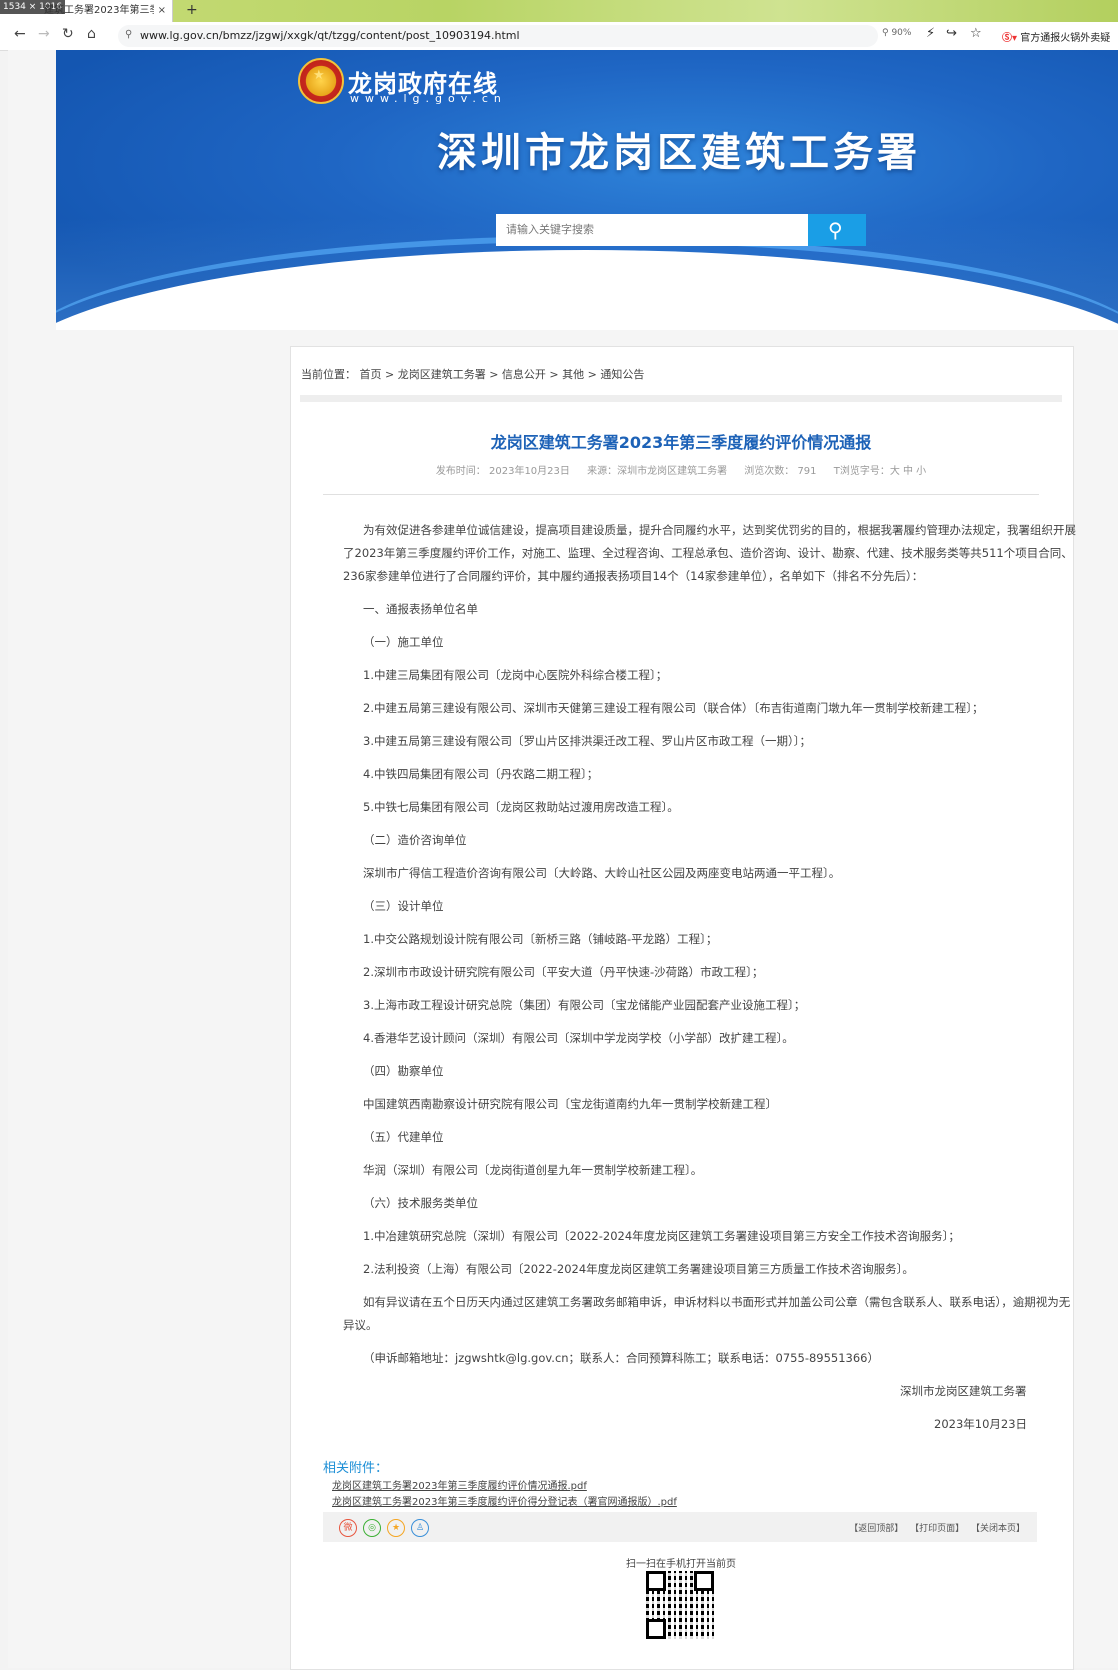 This screenshot has height=1670, width=1118. I want to click on nav-interaction: 互动交流, so click(996, 307).